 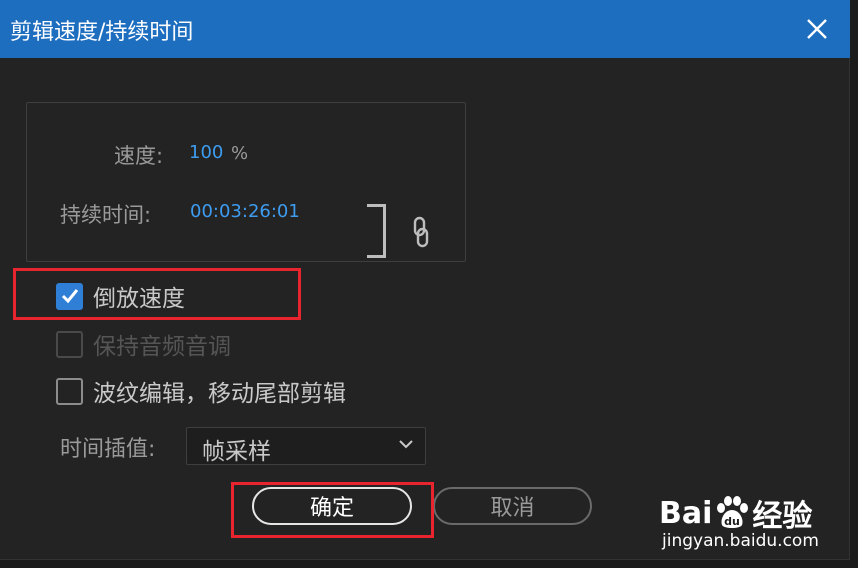 I want to click on speed-label: 速度:, so click(x=139, y=156).